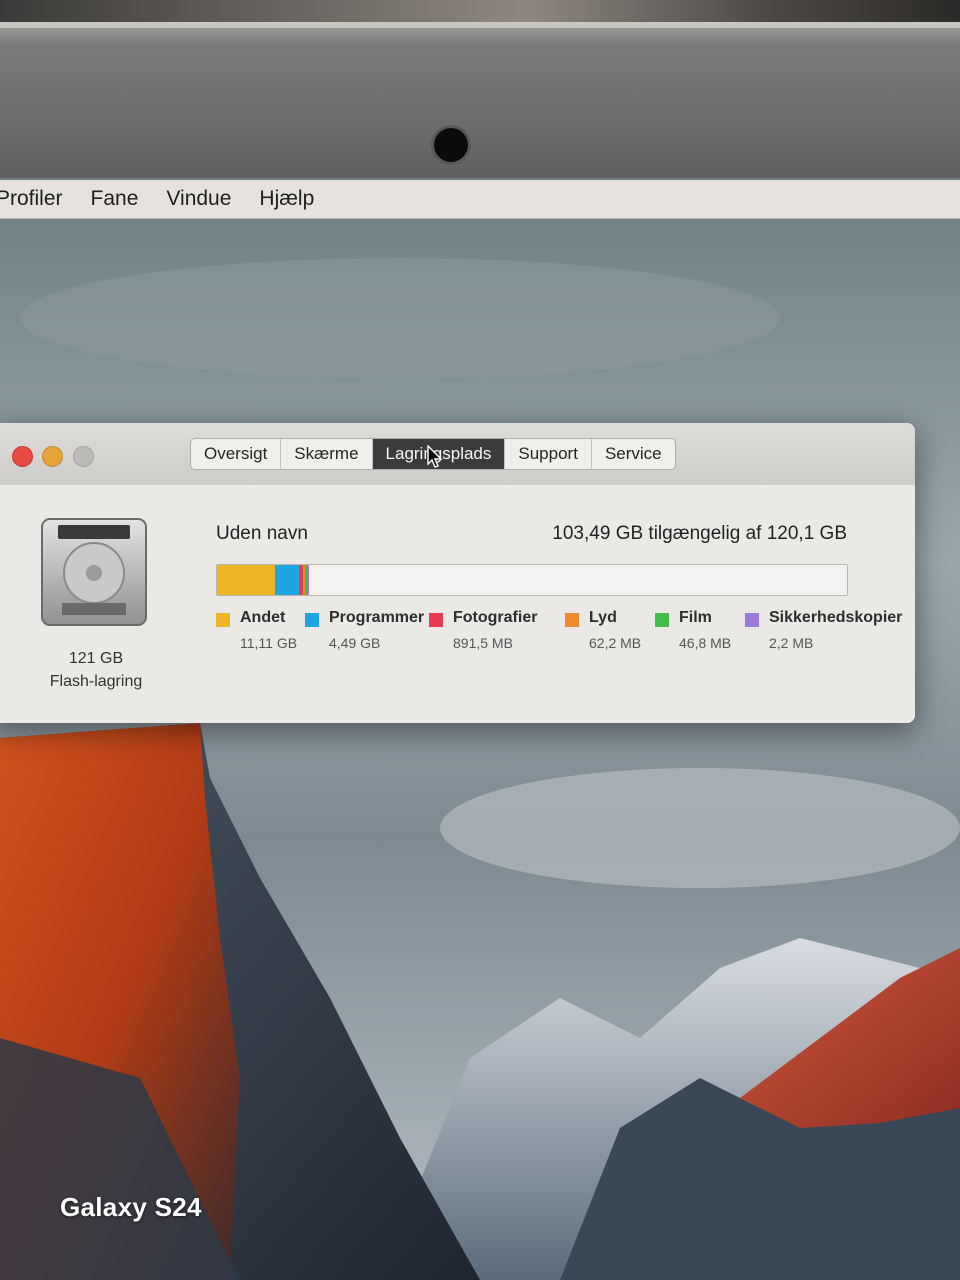  Describe the element at coordinates (483, 643) in the screenshot. I see `legend-size: 891,5 MB` at that location.